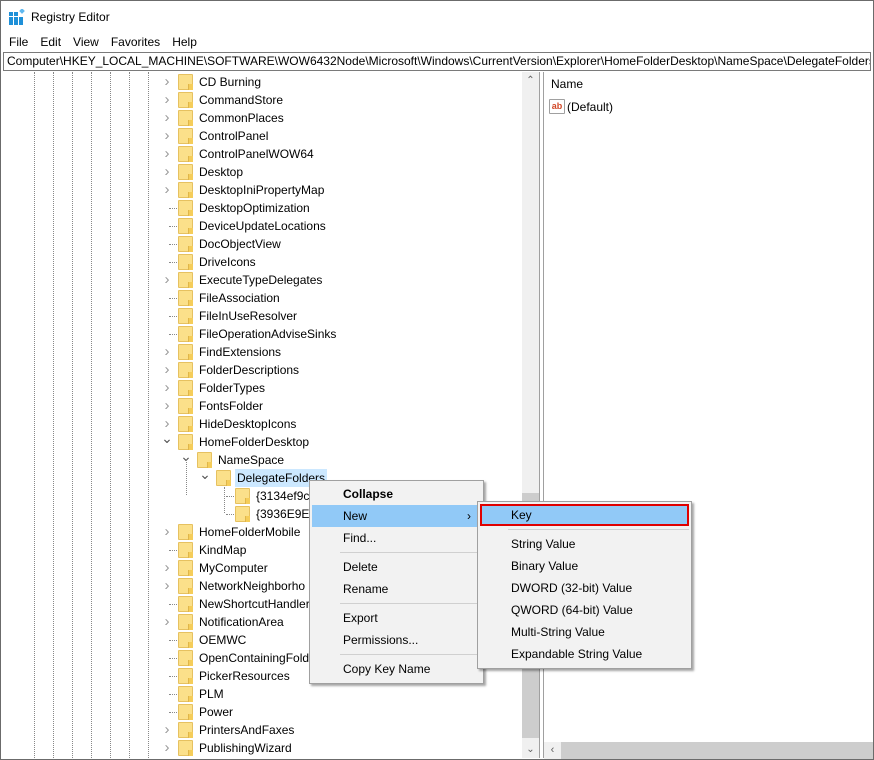 Image resolution: width=874 pixels, height=760 pixels. Describe the element at coordinates (240, 244) in the screenshot. I see `tree-node-label: DocObjectView` at that location.